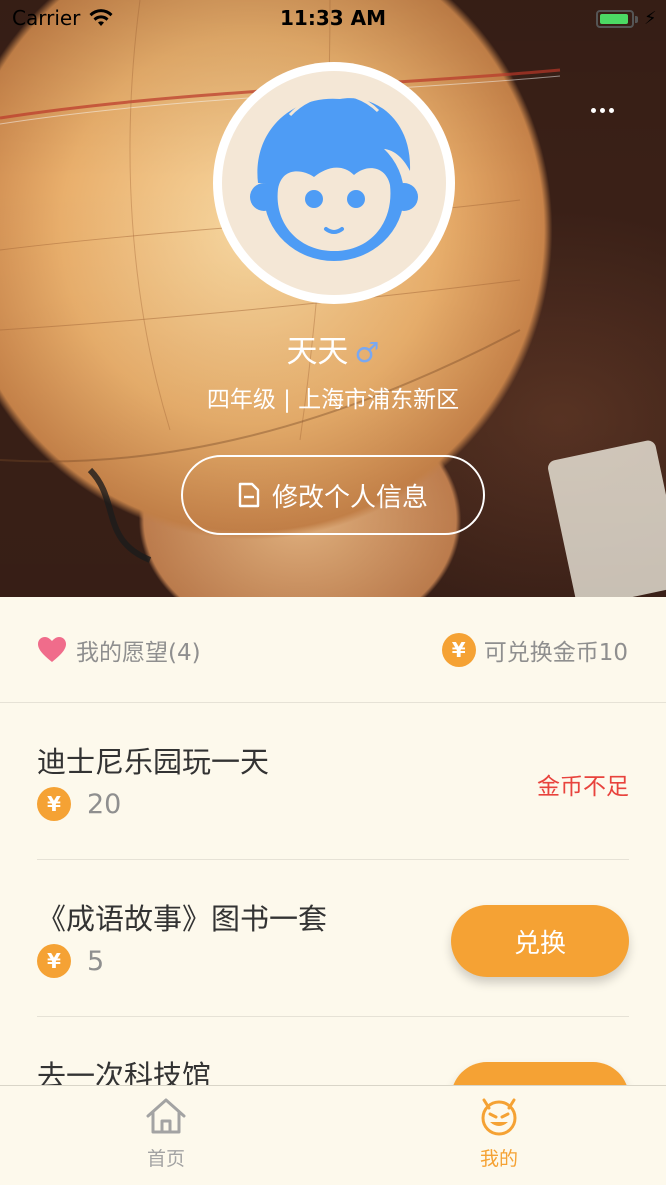 This screenshot has width=666, height=1185. I want to click on edit-profile-button: 修改个人信息, so click(333, 495).